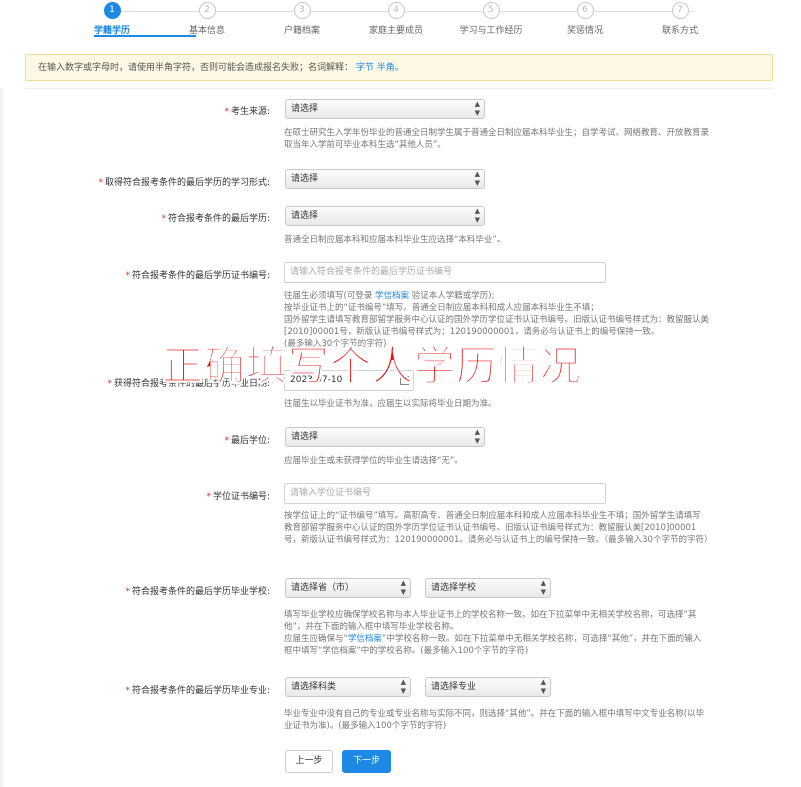  Describe the element at coordinates (396, 10) in the screenshot. I see `step-number: 4` at that location.